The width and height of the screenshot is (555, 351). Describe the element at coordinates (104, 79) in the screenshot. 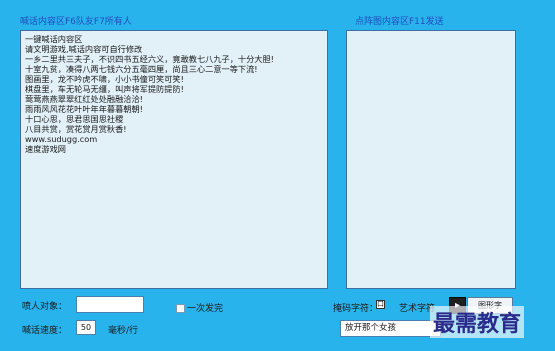

I see `shout-text-line: 图画里，龙不吟虎不啸，小小书僮可笑可笑!` at that location.